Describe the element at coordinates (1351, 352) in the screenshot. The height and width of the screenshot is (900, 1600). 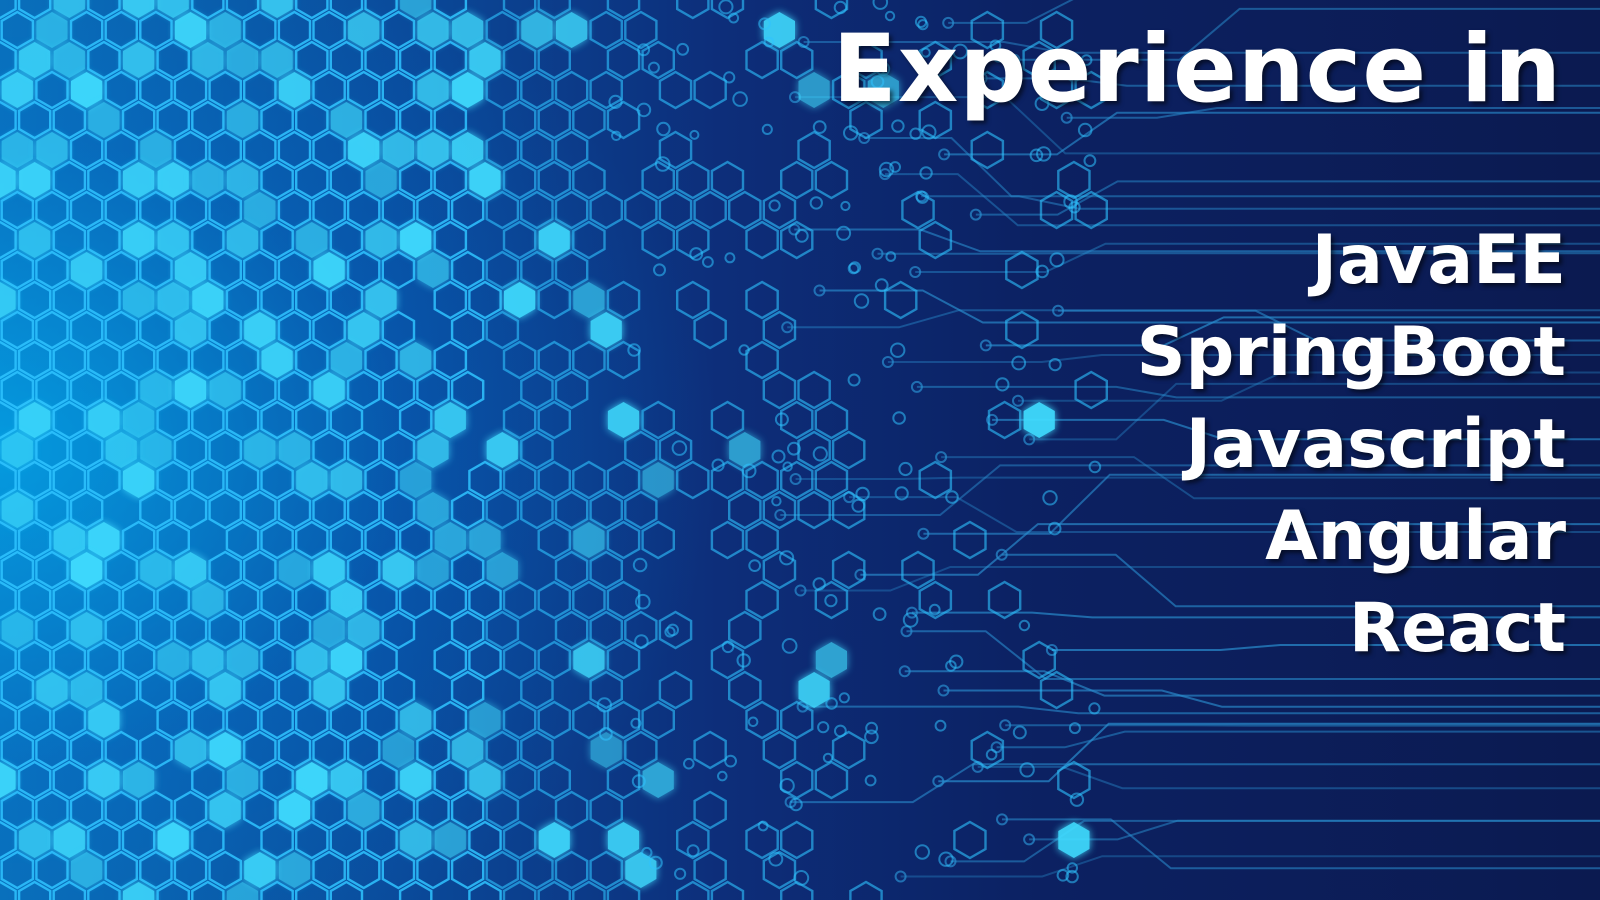
I see `technology-springboot: SpringBoot` at that location.